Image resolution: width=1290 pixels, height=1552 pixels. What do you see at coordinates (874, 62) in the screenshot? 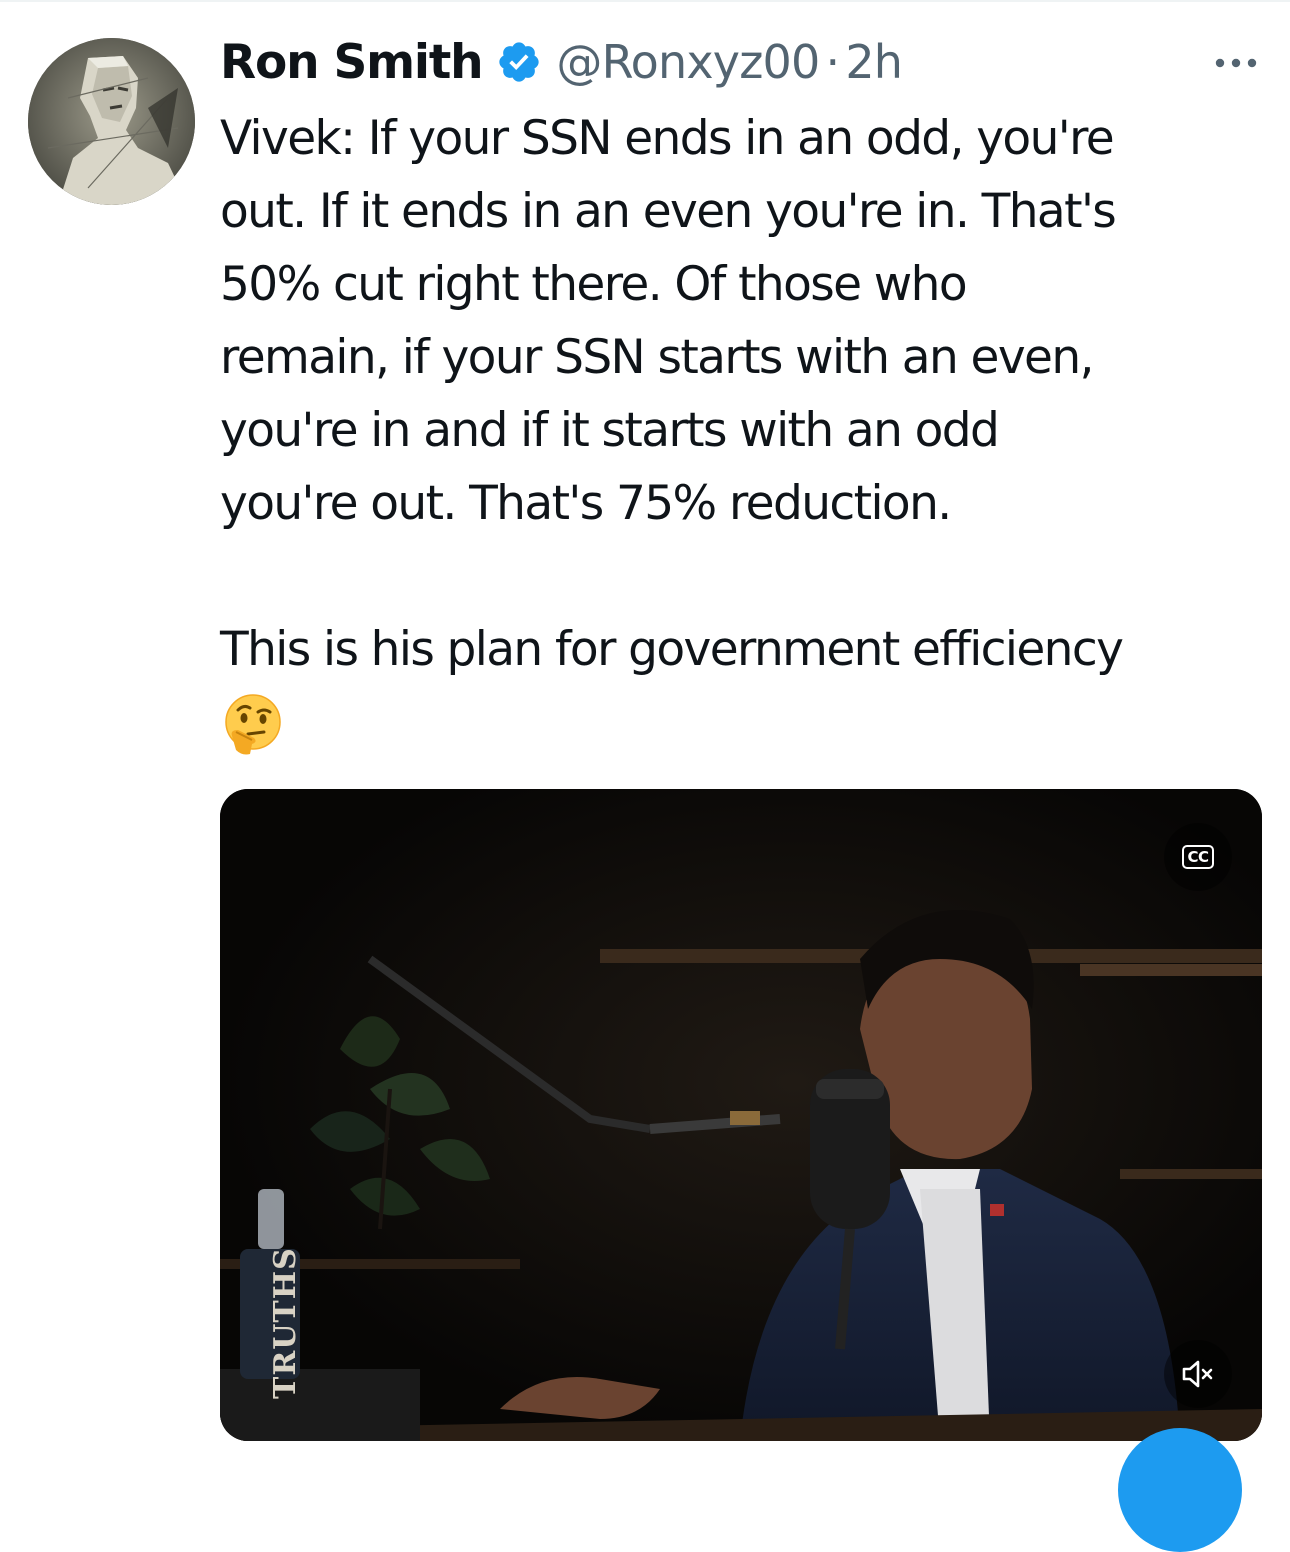
I see `tweet-timestamp: 2h` at bounding box center [874, 62].